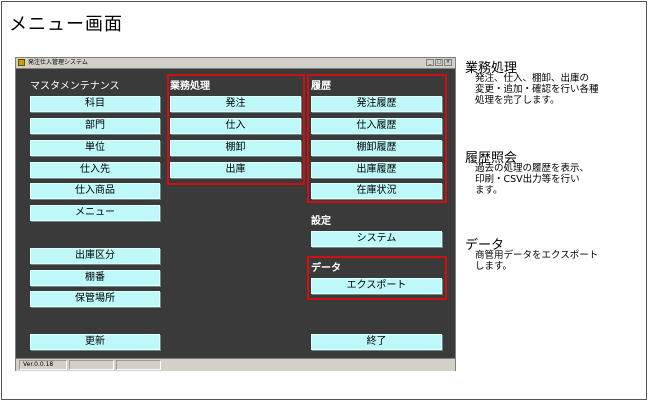 The width and height of the screenshot is (650, 403). What do you see at coordinates (537, 261) in the screenshot?
I see `note-data-body: 商管用データをエクスポート します。` at bounding box center [537, 261].